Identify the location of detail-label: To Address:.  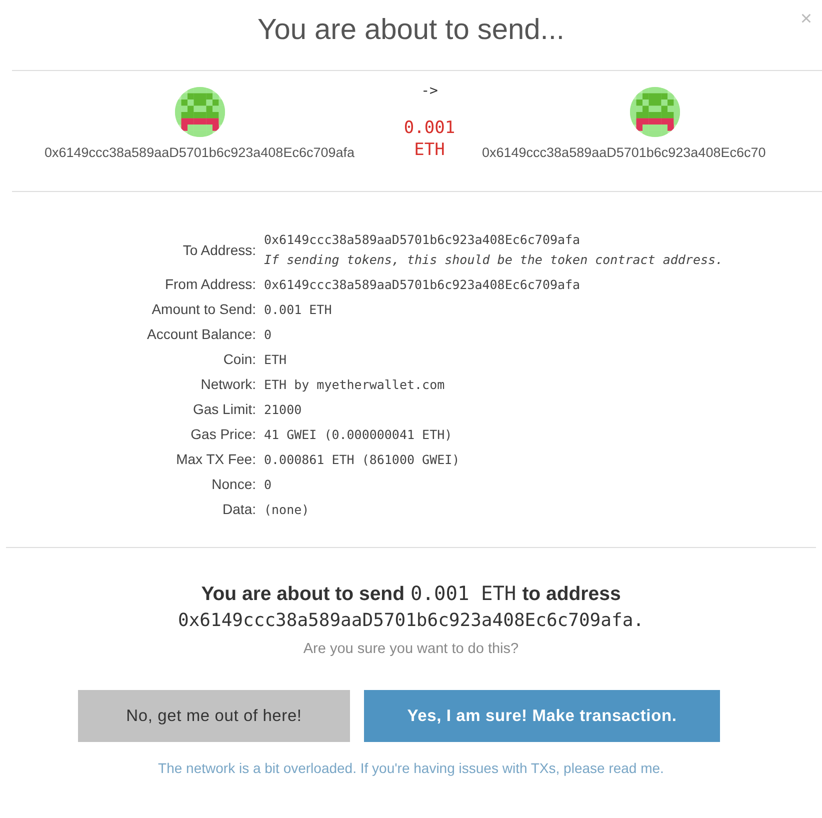
(219, 250).